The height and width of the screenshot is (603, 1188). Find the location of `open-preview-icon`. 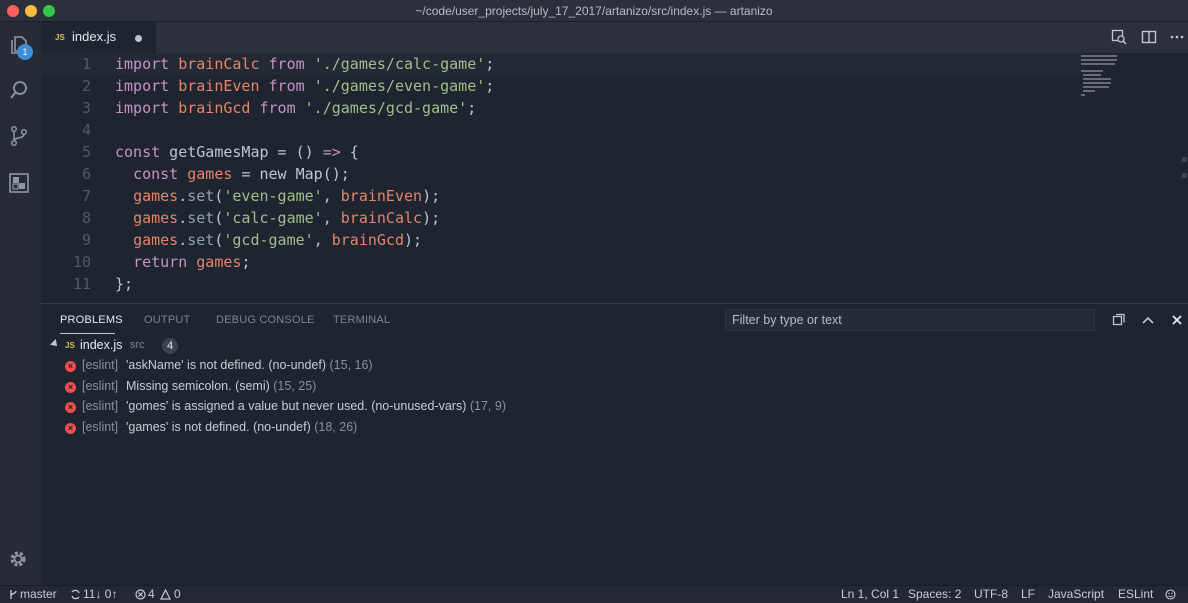

open-preview-icon is located at coordinates (1119, 37).